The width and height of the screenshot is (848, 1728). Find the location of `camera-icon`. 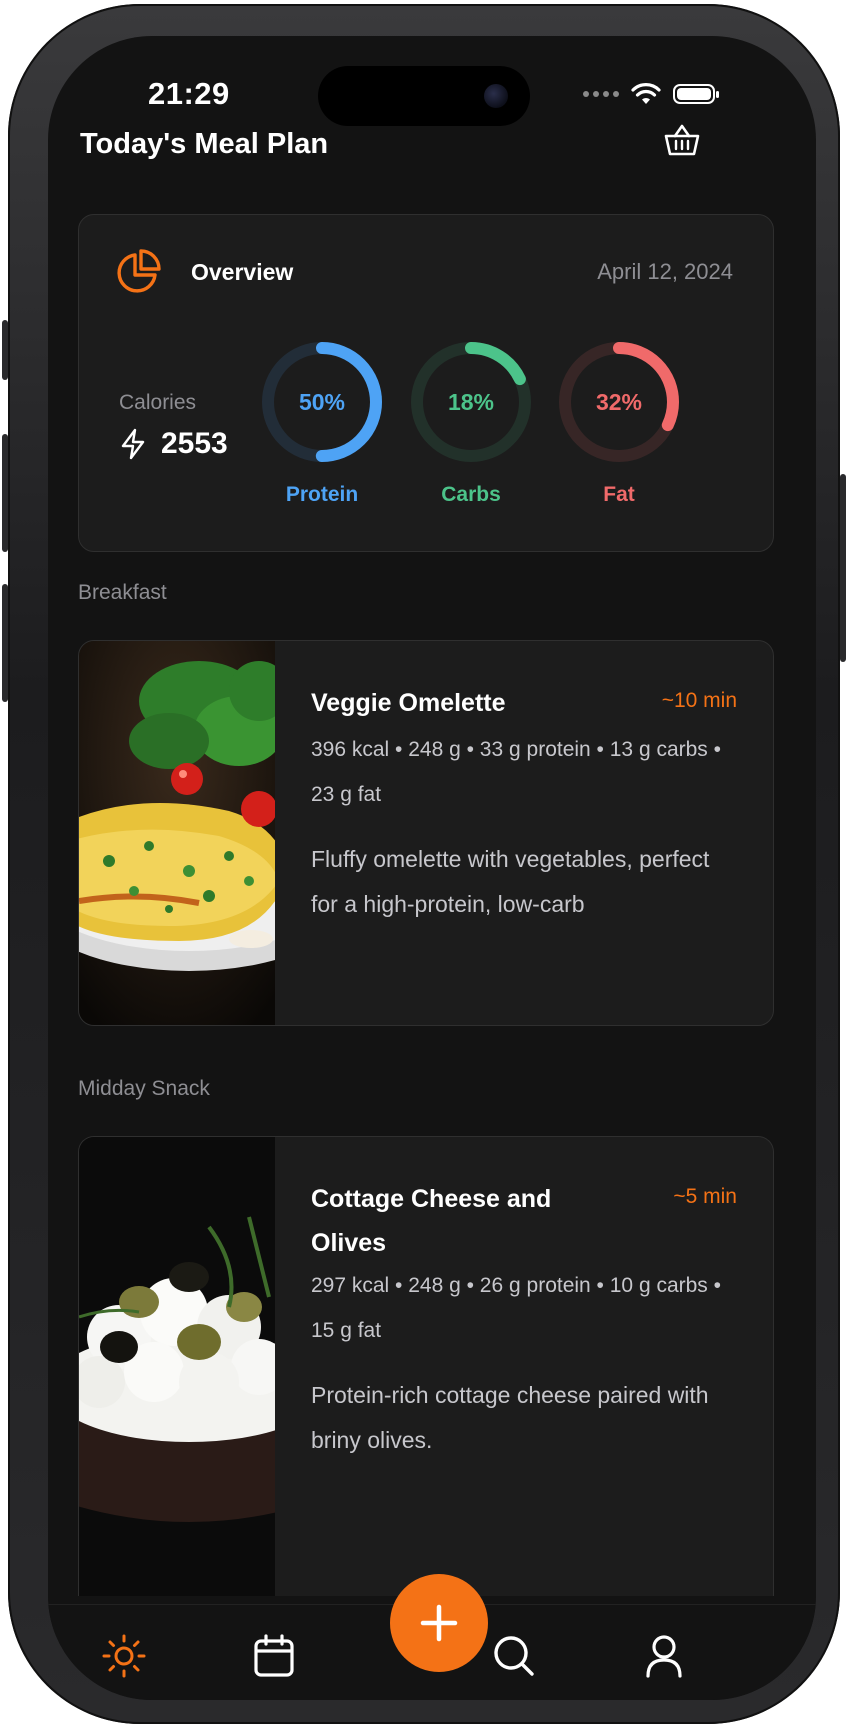

camera-icon is located at coordinates (496, 96).